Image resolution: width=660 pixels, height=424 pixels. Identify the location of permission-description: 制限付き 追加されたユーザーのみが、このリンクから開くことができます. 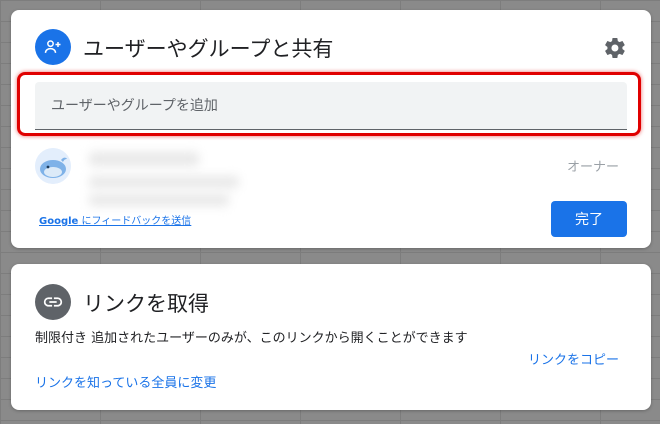
(270, 338).